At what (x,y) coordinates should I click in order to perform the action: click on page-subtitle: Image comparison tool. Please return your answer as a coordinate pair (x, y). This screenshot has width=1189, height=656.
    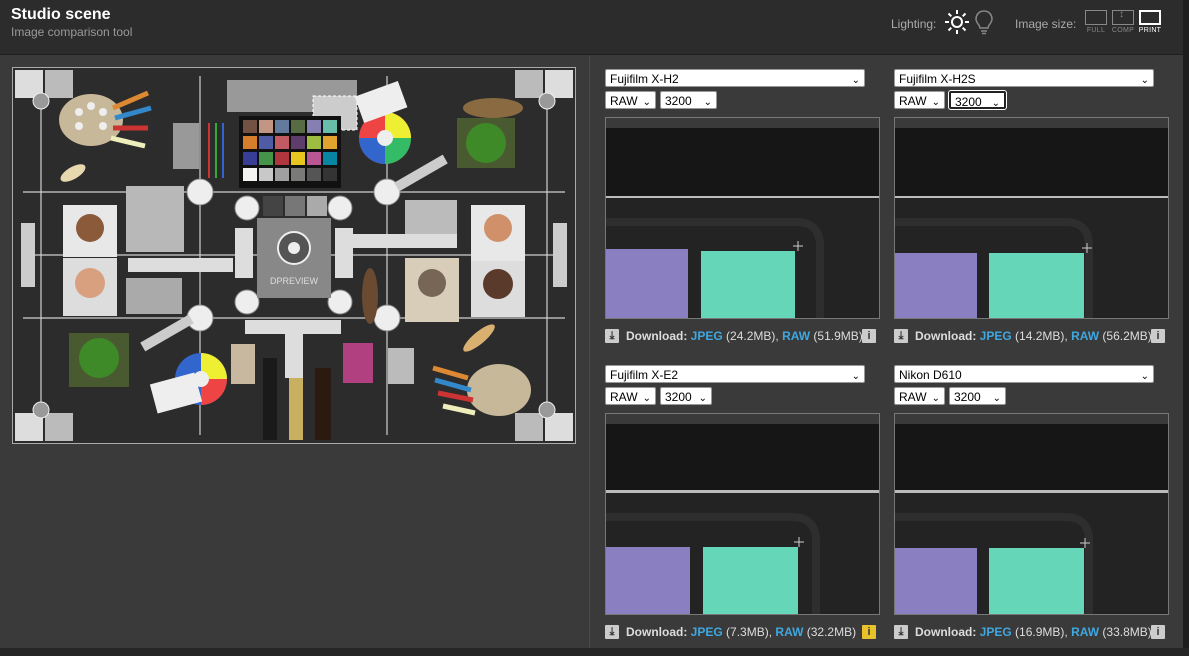
    Looking at the image, I should click on (72, 32).